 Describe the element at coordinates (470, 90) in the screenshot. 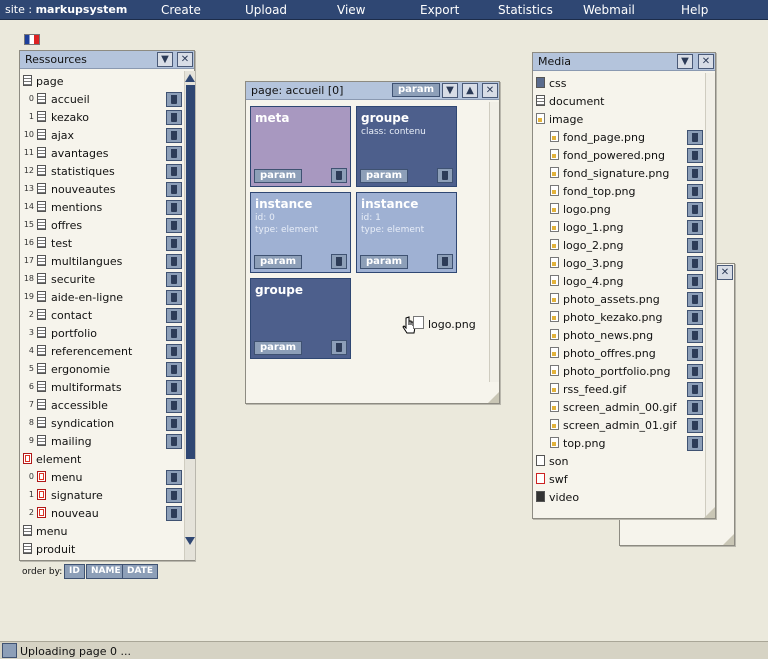

I see `move-up-button: ▲` at that location.